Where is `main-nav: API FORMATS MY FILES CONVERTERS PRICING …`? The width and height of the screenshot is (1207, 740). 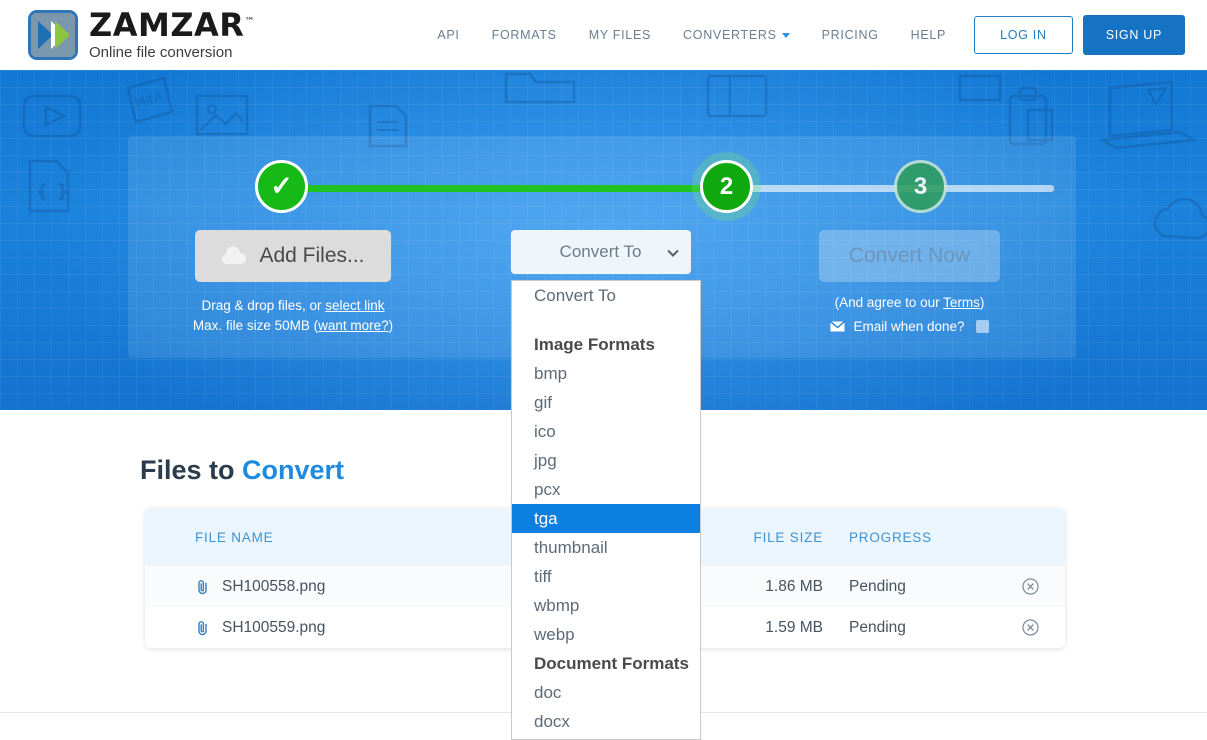 main-nav: API FORMATS MY FILES CONVERTERS PRICING … is located at coordinates (803, 35).